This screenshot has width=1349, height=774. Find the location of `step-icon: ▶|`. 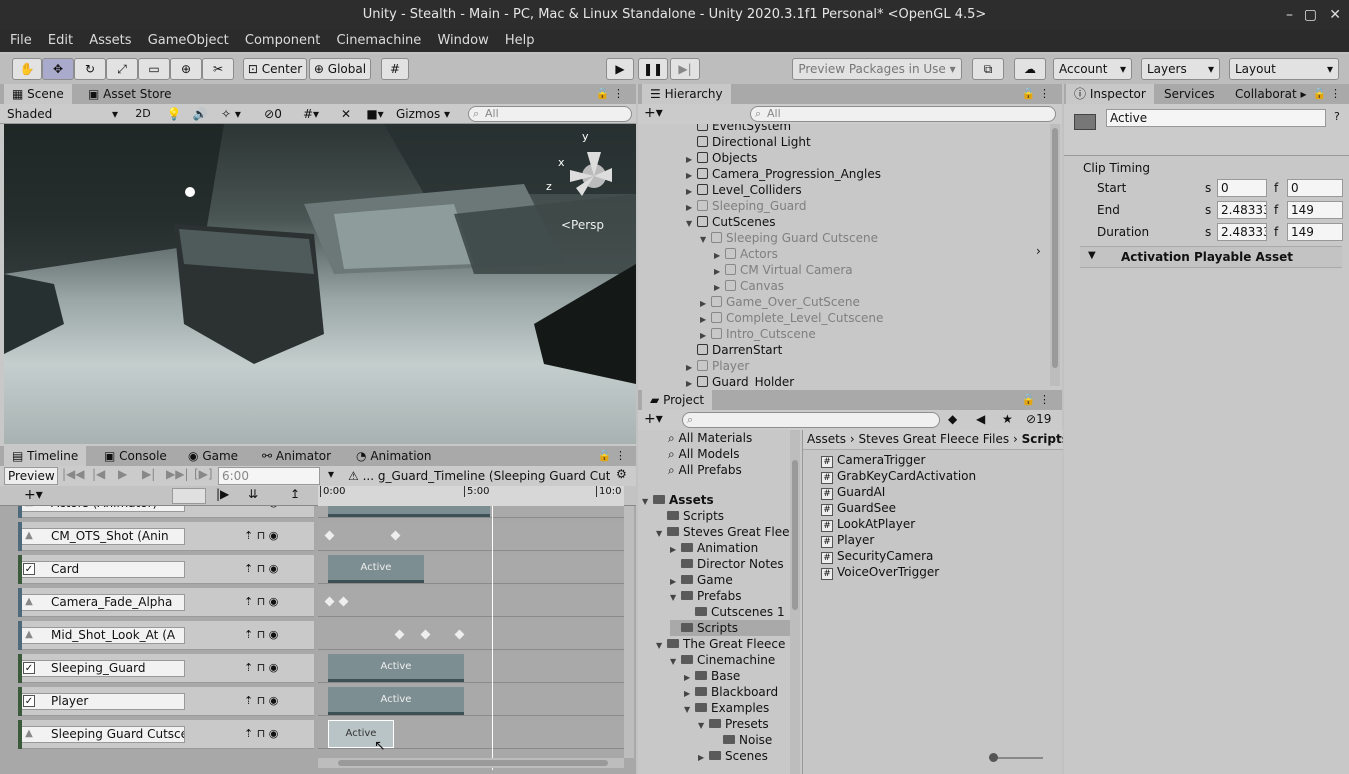

step-icon: ▶| is located at coordinates (685, 69).